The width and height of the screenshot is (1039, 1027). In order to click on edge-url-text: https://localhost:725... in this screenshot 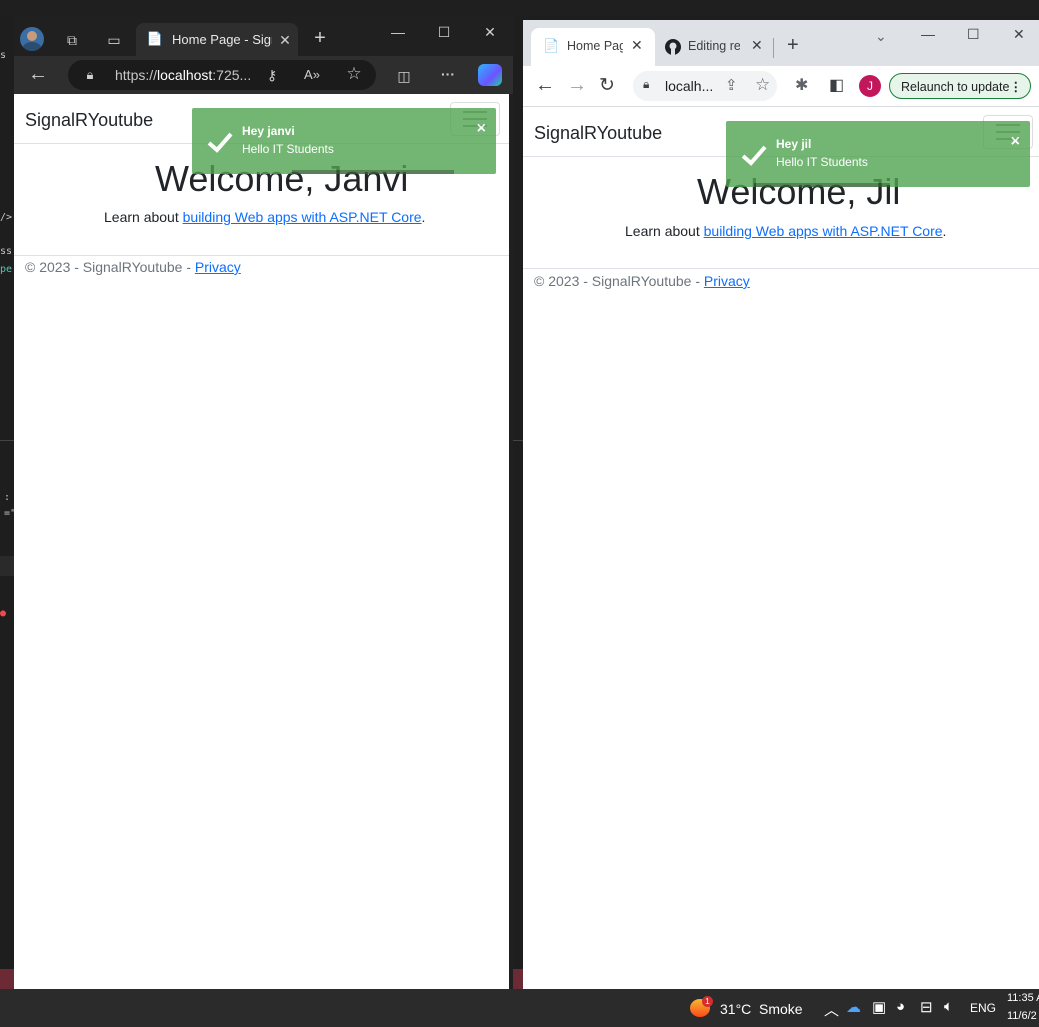, I will do `click(183, 75)`.